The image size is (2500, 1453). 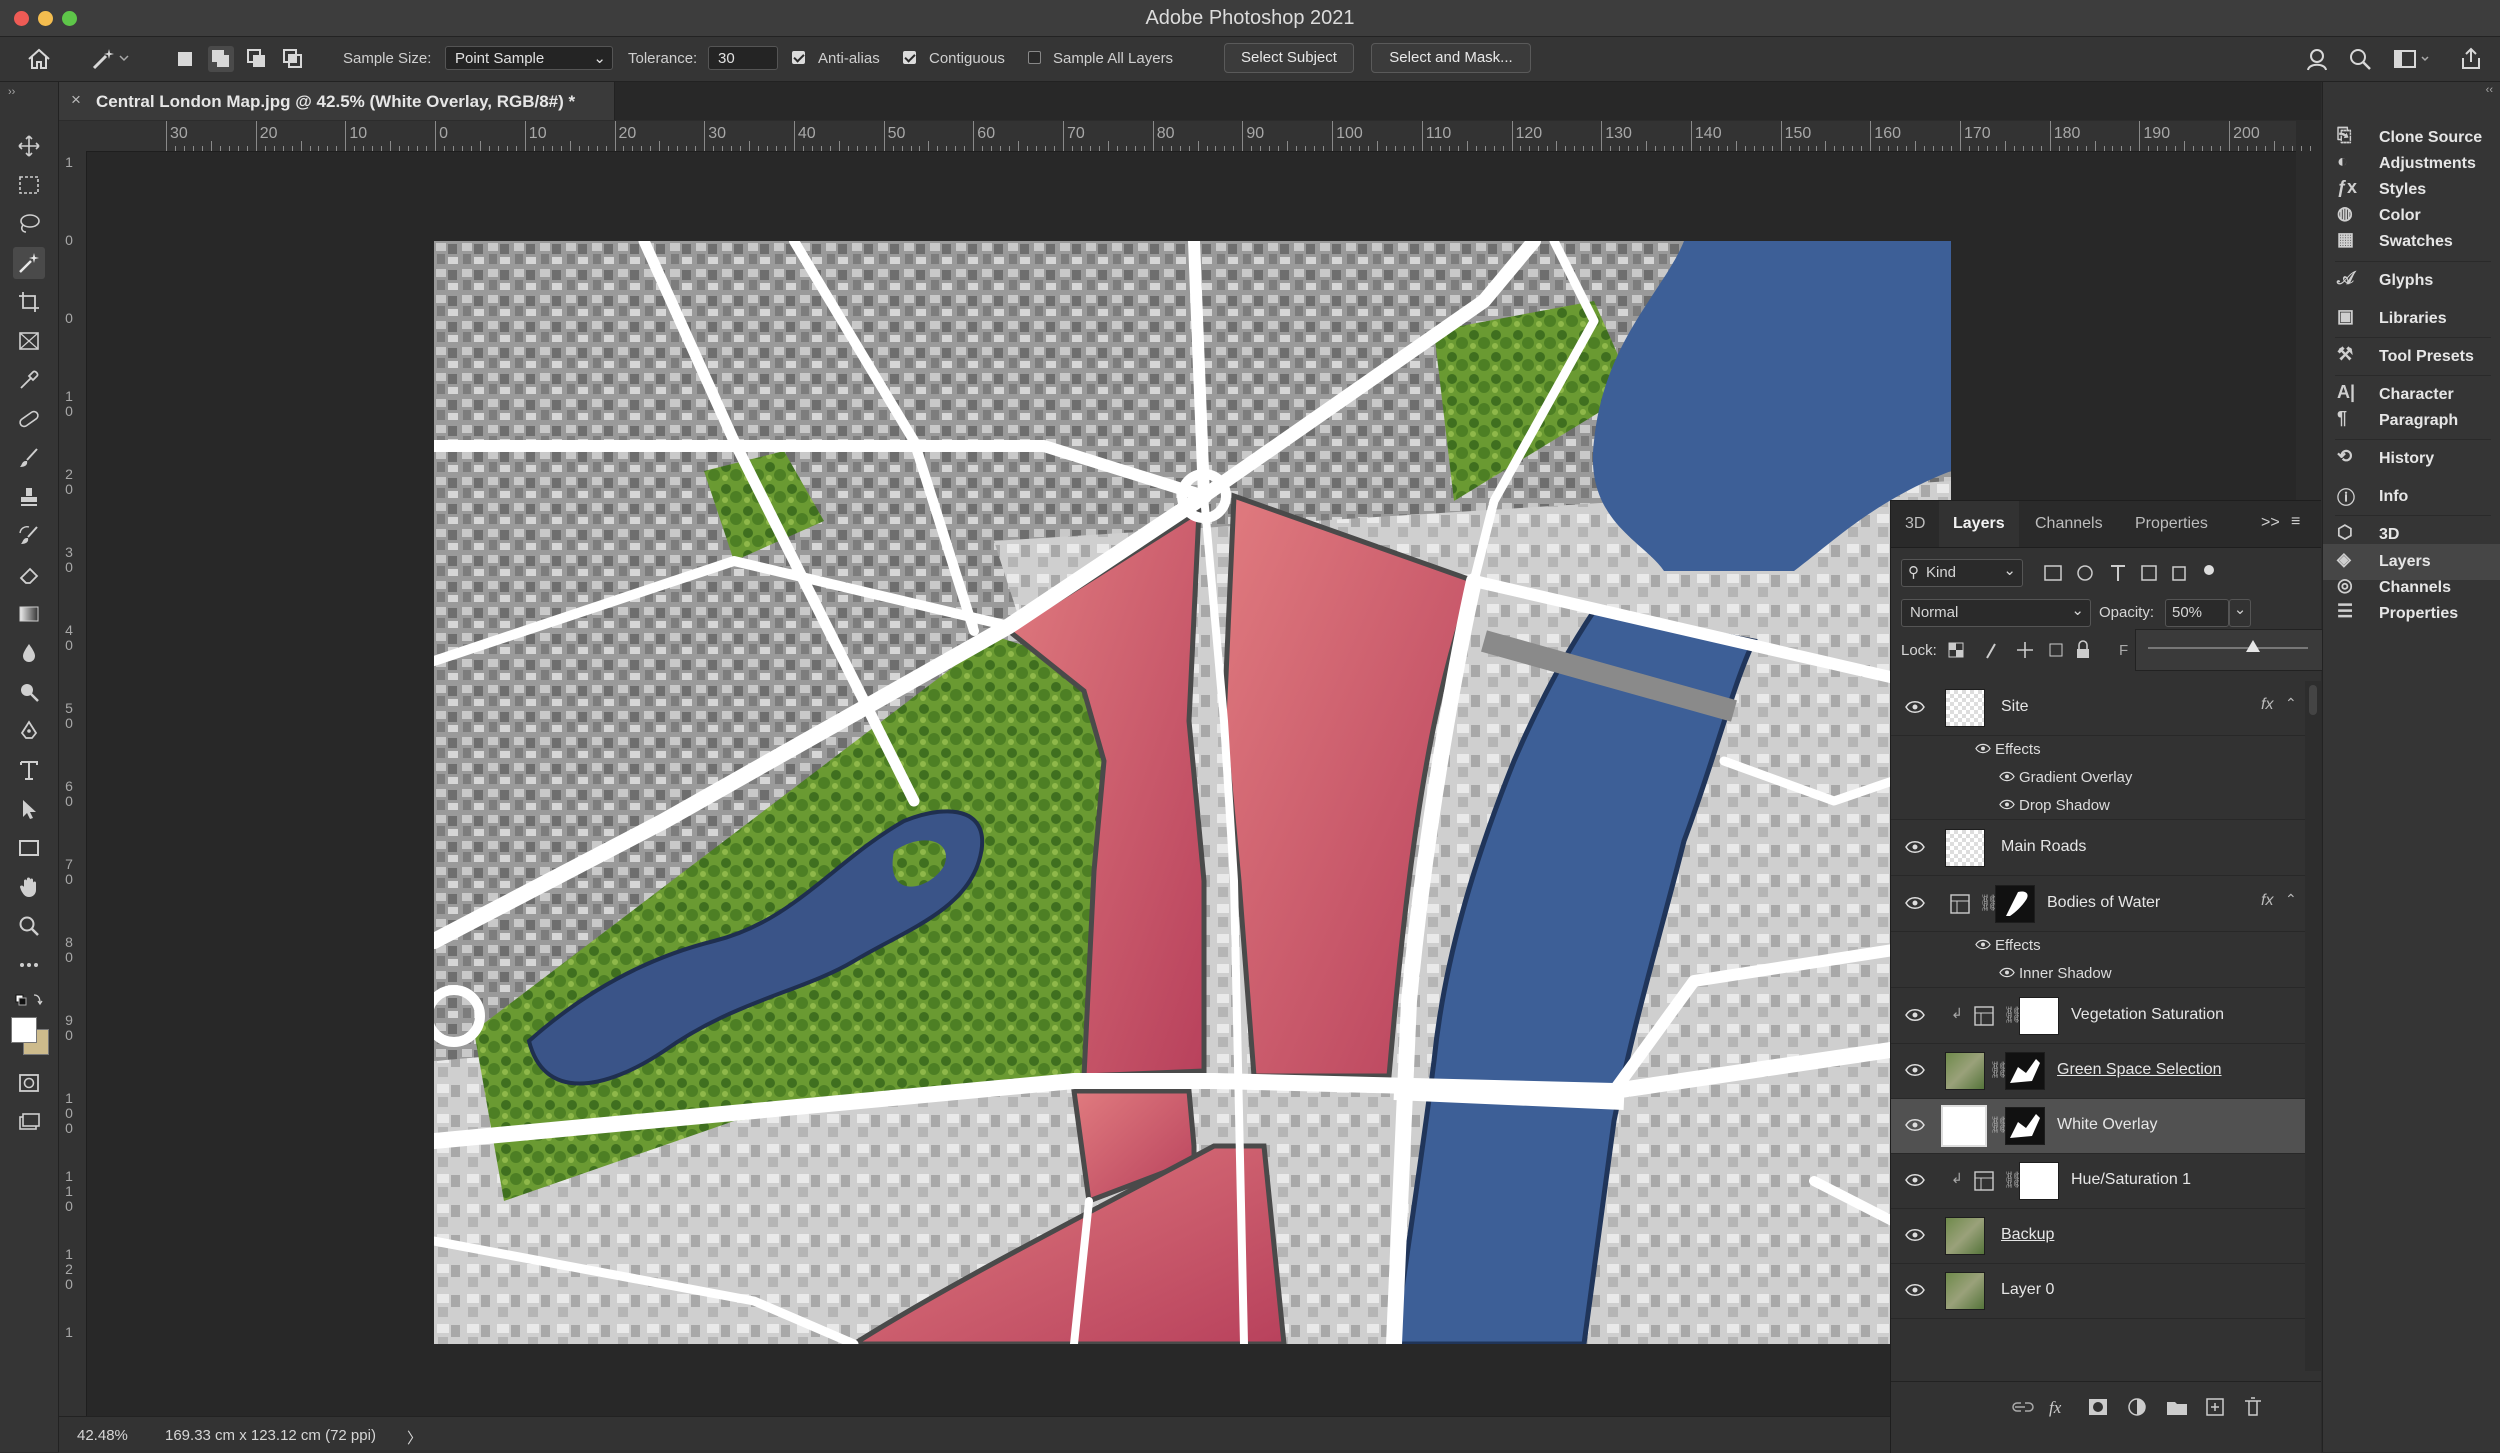 I want to click on share-icon, so click(x=2471, y=59).